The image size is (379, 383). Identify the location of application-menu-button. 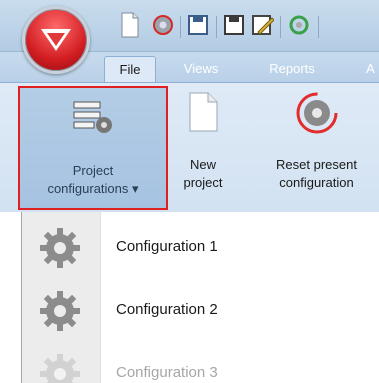
(56, 40).